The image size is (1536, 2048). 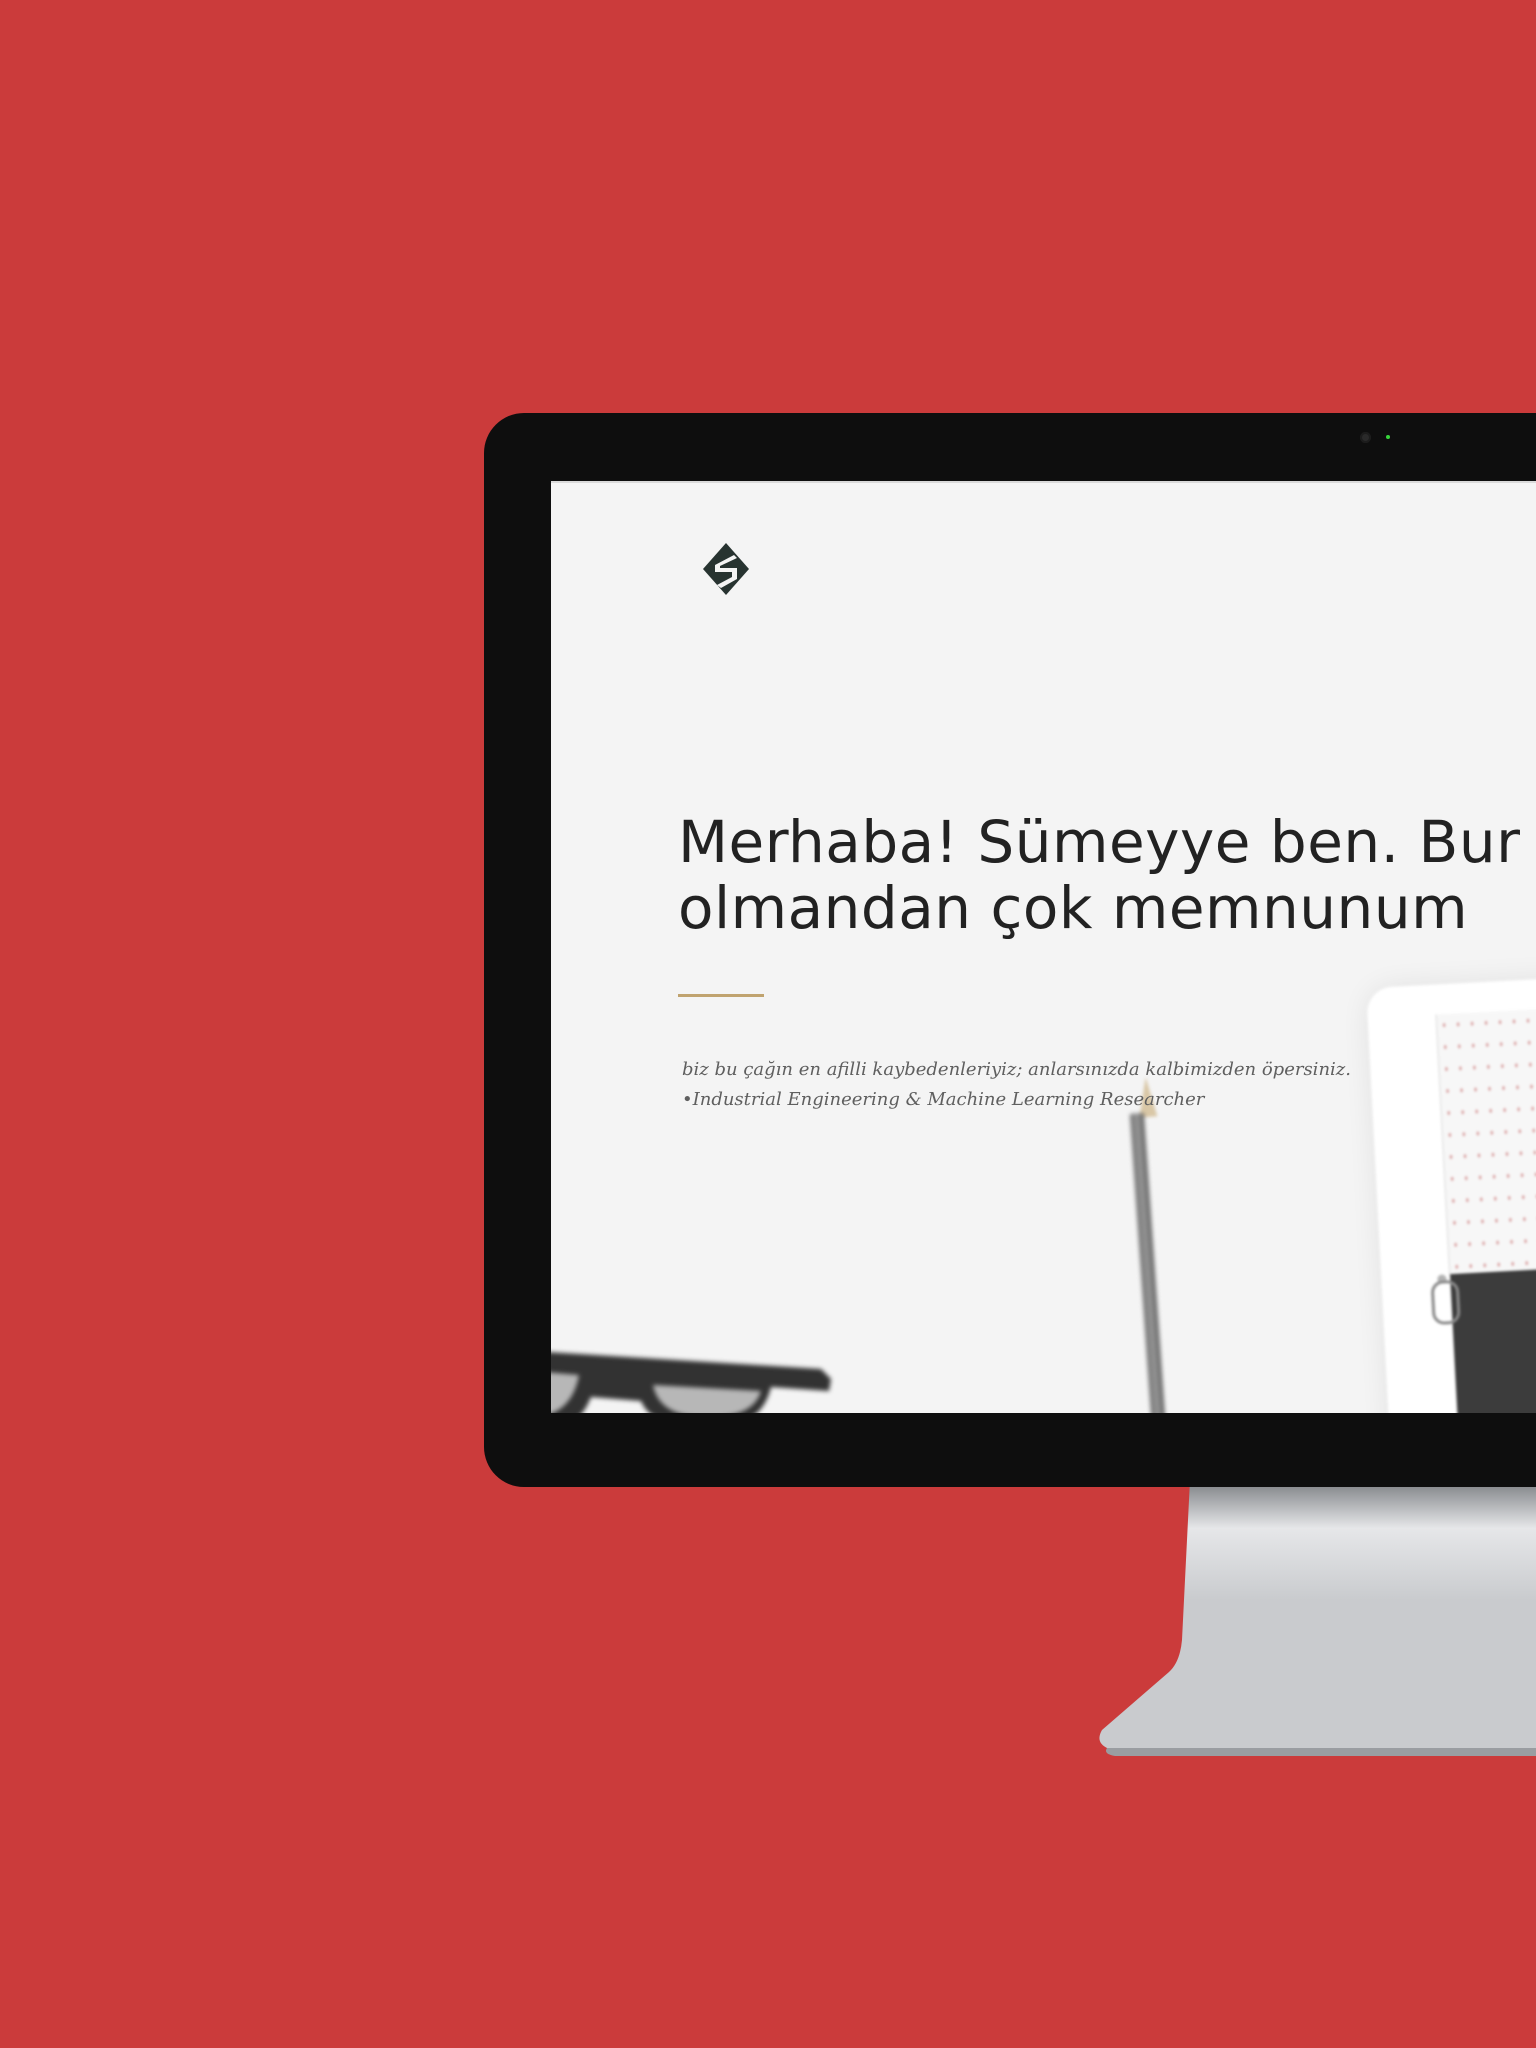 What do you see at coordinates (721, 995) in the screenshot?
I see `accent-divider` at bounding box center [721, 995].